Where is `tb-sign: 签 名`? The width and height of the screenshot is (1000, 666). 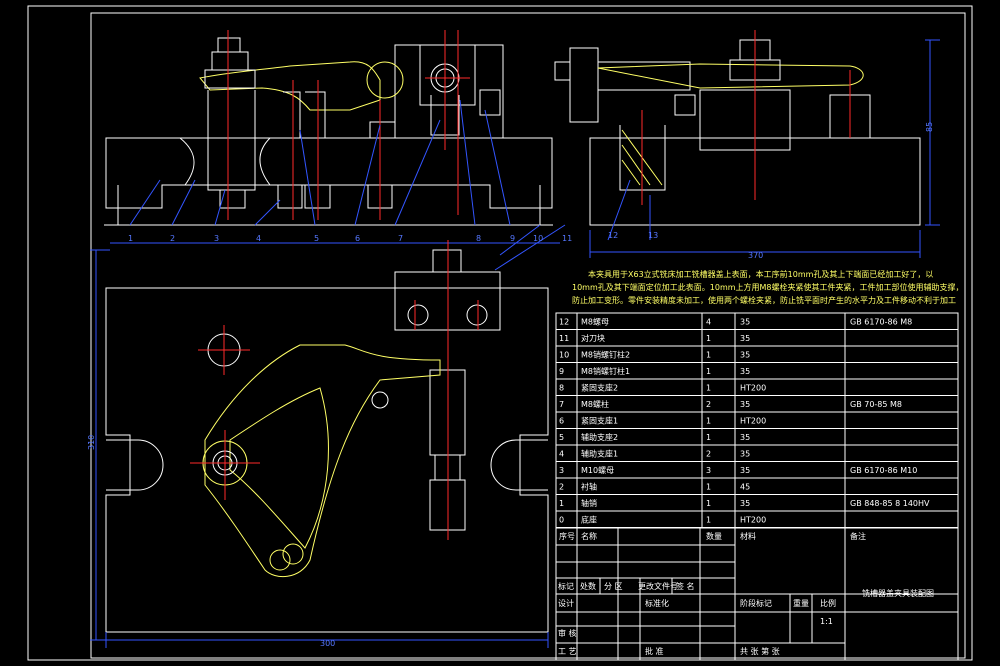
tb-sign: 签 名 is located at coordinates (685, 586).